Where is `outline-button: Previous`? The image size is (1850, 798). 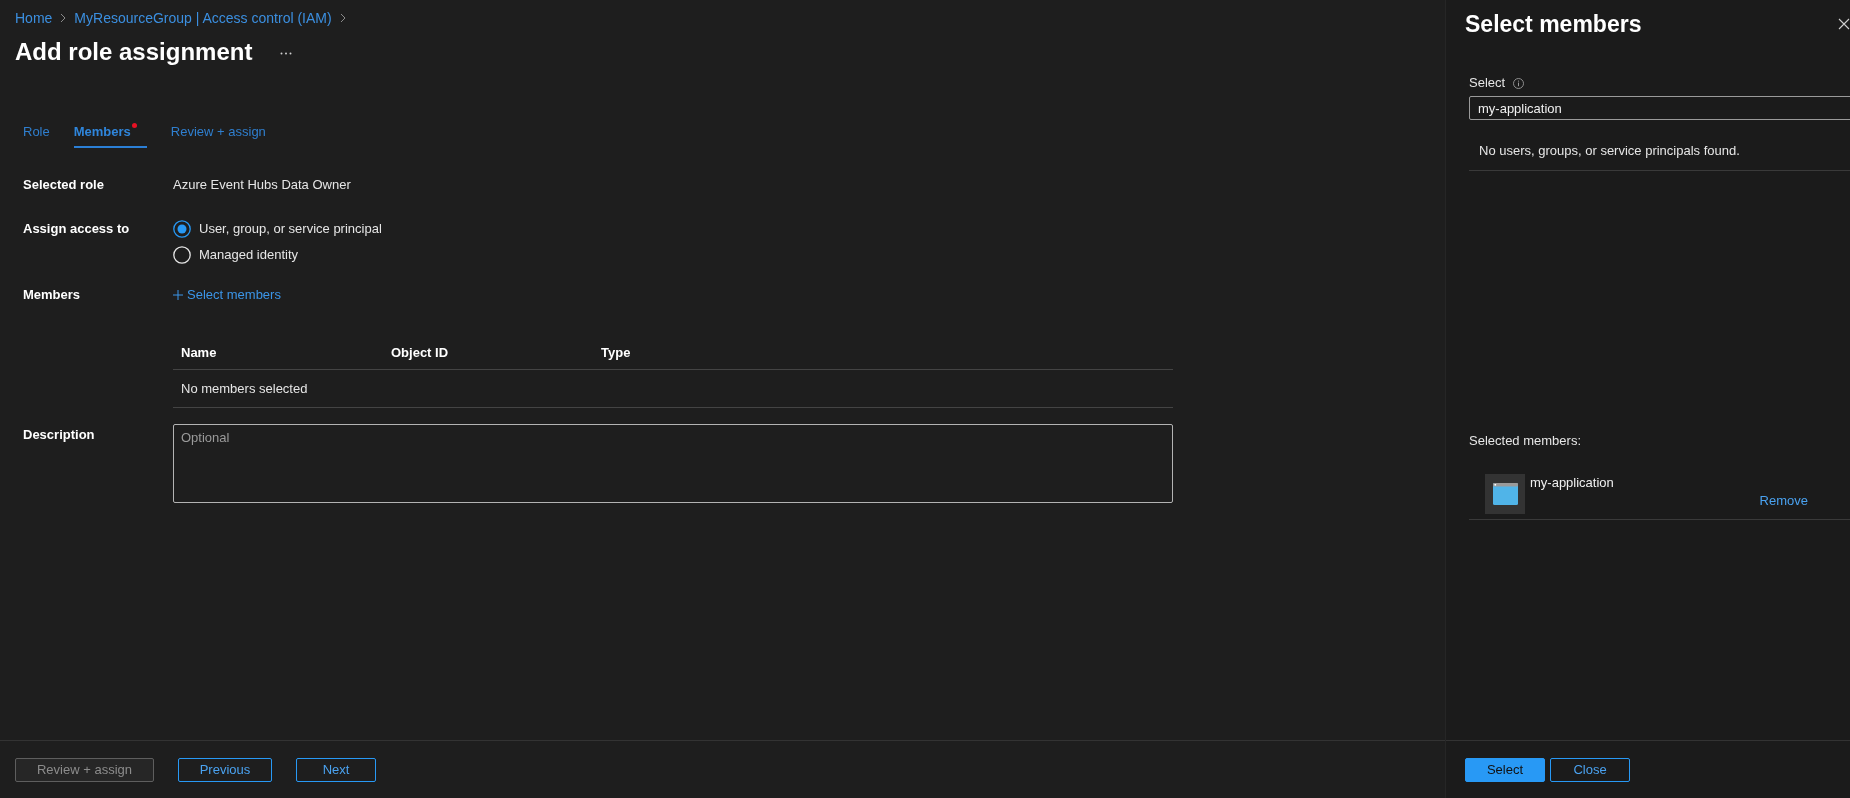
outline-button: Previous is located at coordinates (225, 770).